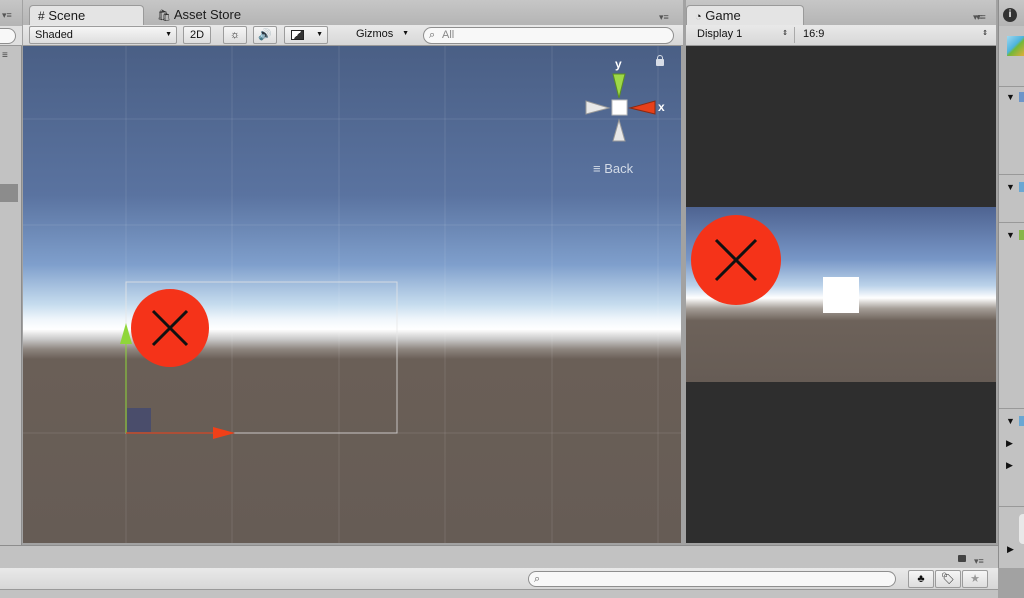 This screenshot has height=598, width=1024. I want to click on tab-game: ◔ Game, so click(745, 16).